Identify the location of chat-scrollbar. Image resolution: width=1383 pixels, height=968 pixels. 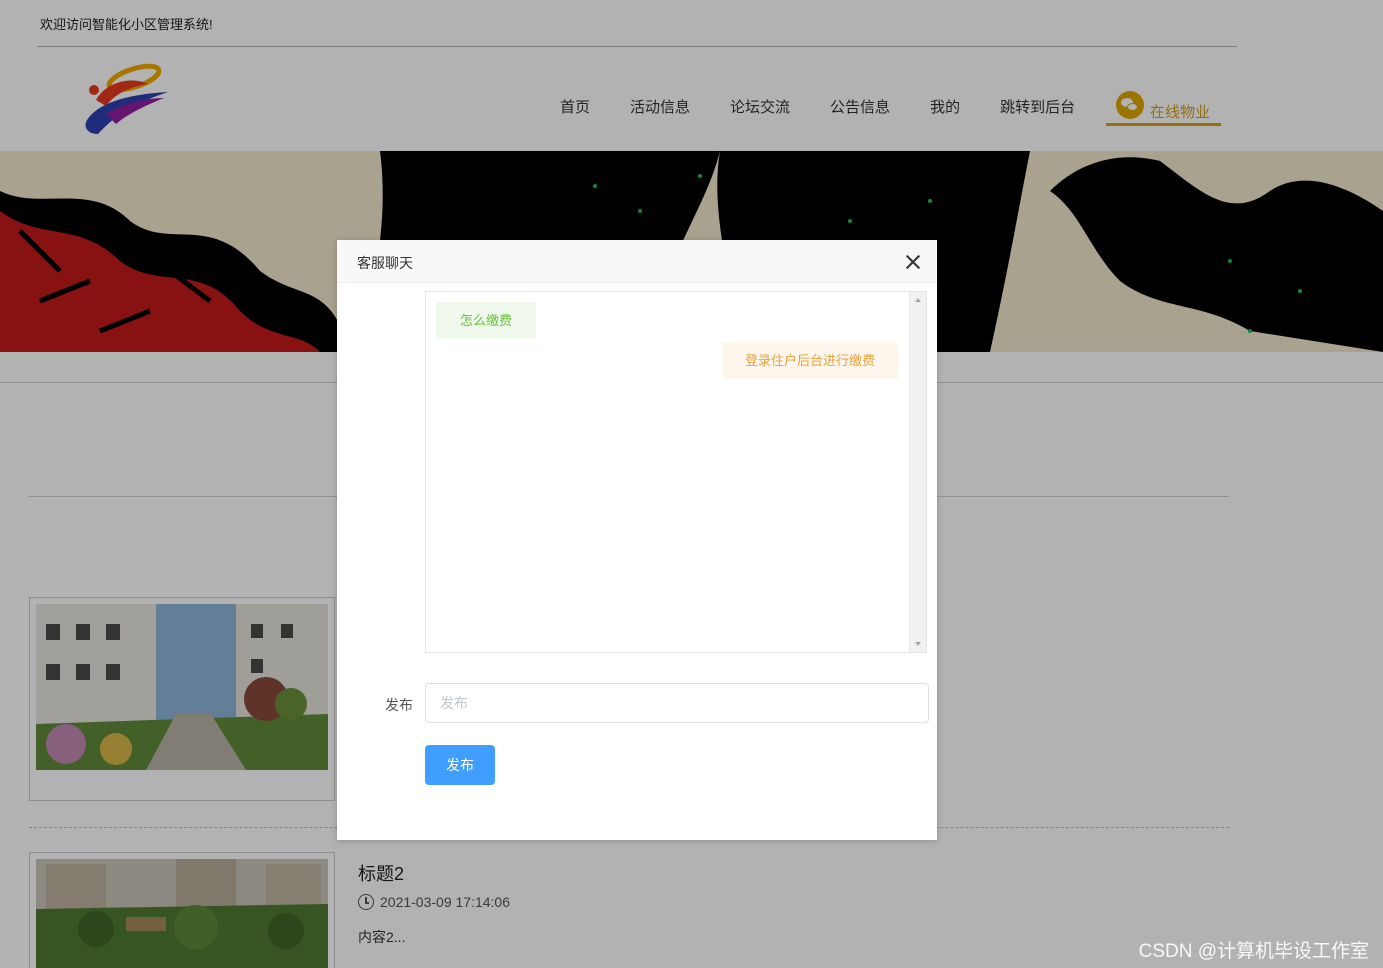
(917, 472).